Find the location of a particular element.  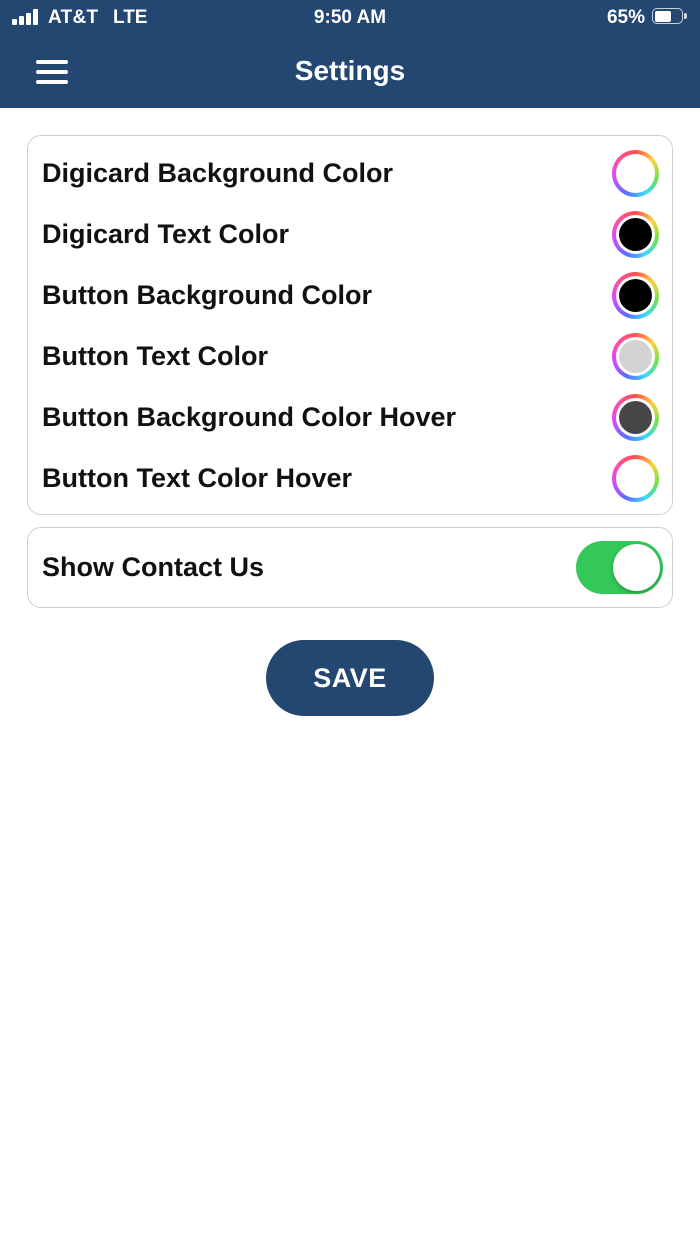

page-title: Settings is located at coordinates (350, 70).